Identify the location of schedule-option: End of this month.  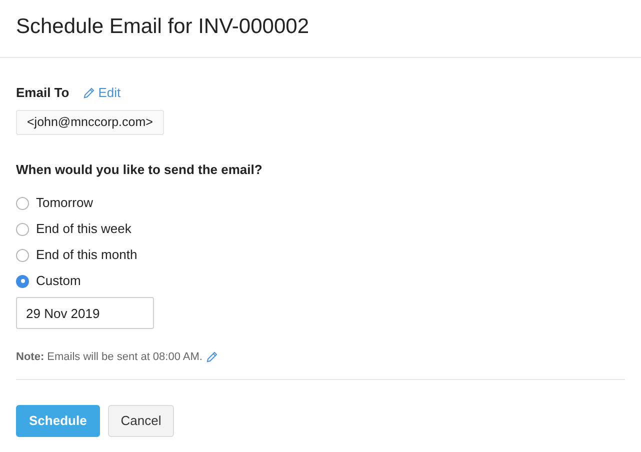
(320, 255).